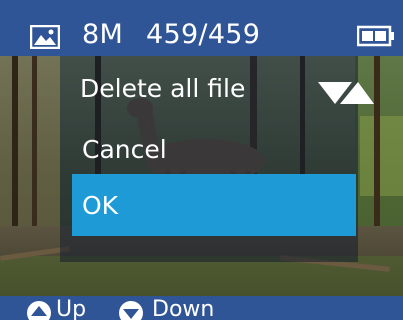  Describe the element at coordinates (45, 37) in the screenshot. I see `photo-icon` at that location.